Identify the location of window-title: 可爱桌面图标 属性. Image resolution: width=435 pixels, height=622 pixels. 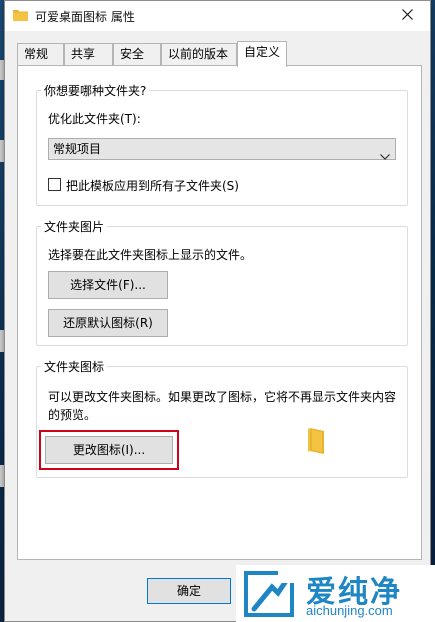
(85, 17).